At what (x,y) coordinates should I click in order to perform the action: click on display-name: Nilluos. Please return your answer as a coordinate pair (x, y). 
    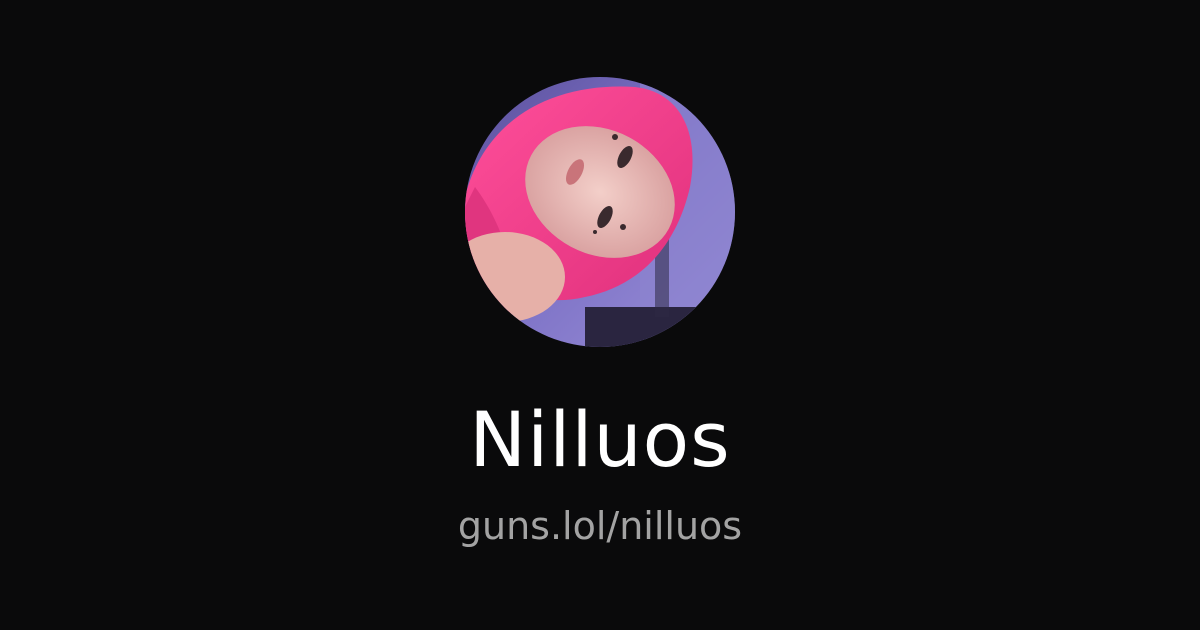
    Looking at the image, I should click on (600, 439).